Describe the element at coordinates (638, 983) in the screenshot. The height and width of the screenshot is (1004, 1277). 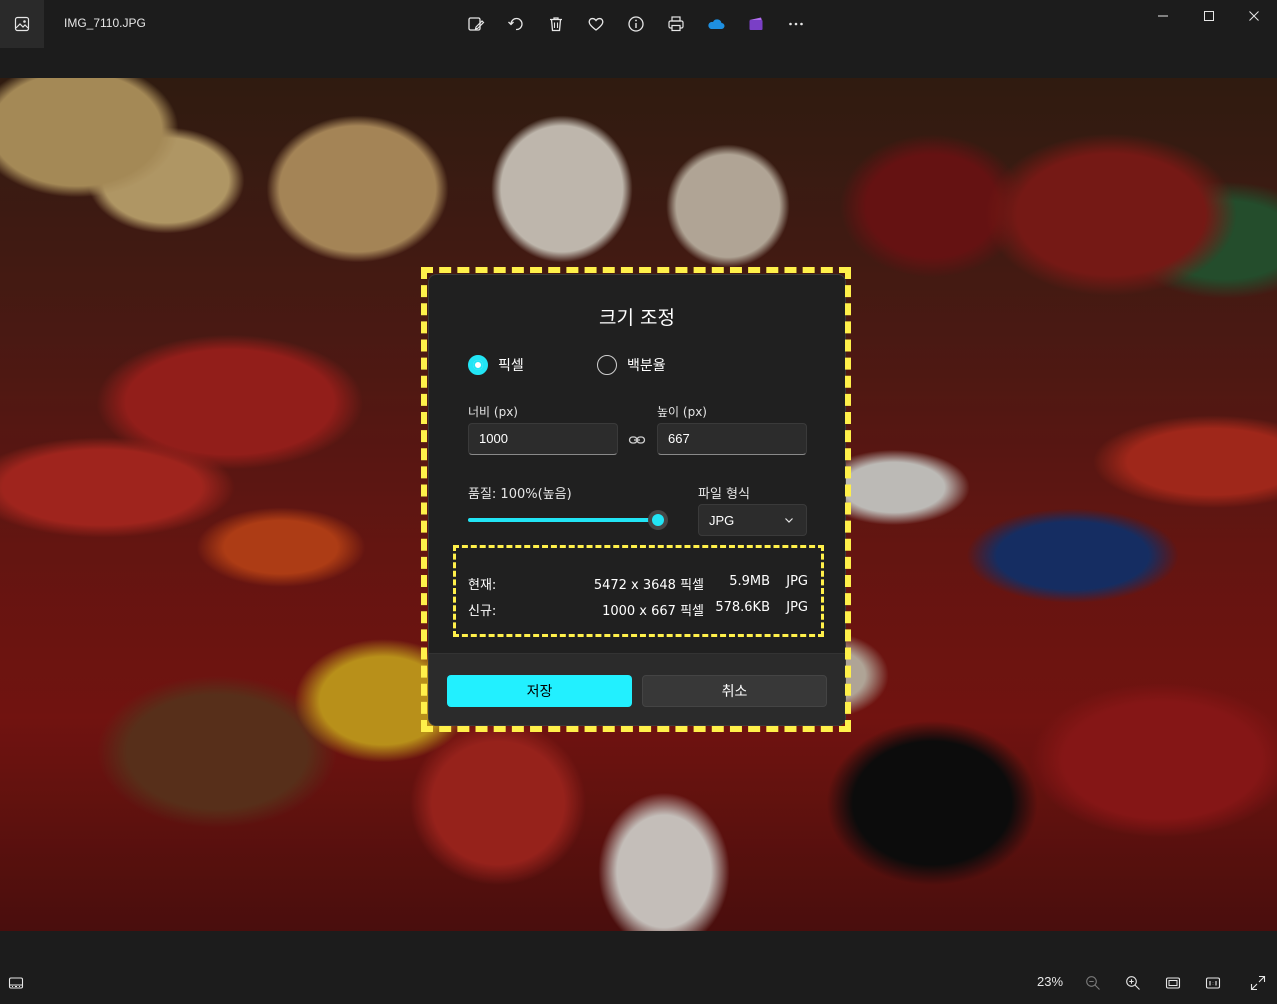
I see `bottom-bar: 23%` at that location.